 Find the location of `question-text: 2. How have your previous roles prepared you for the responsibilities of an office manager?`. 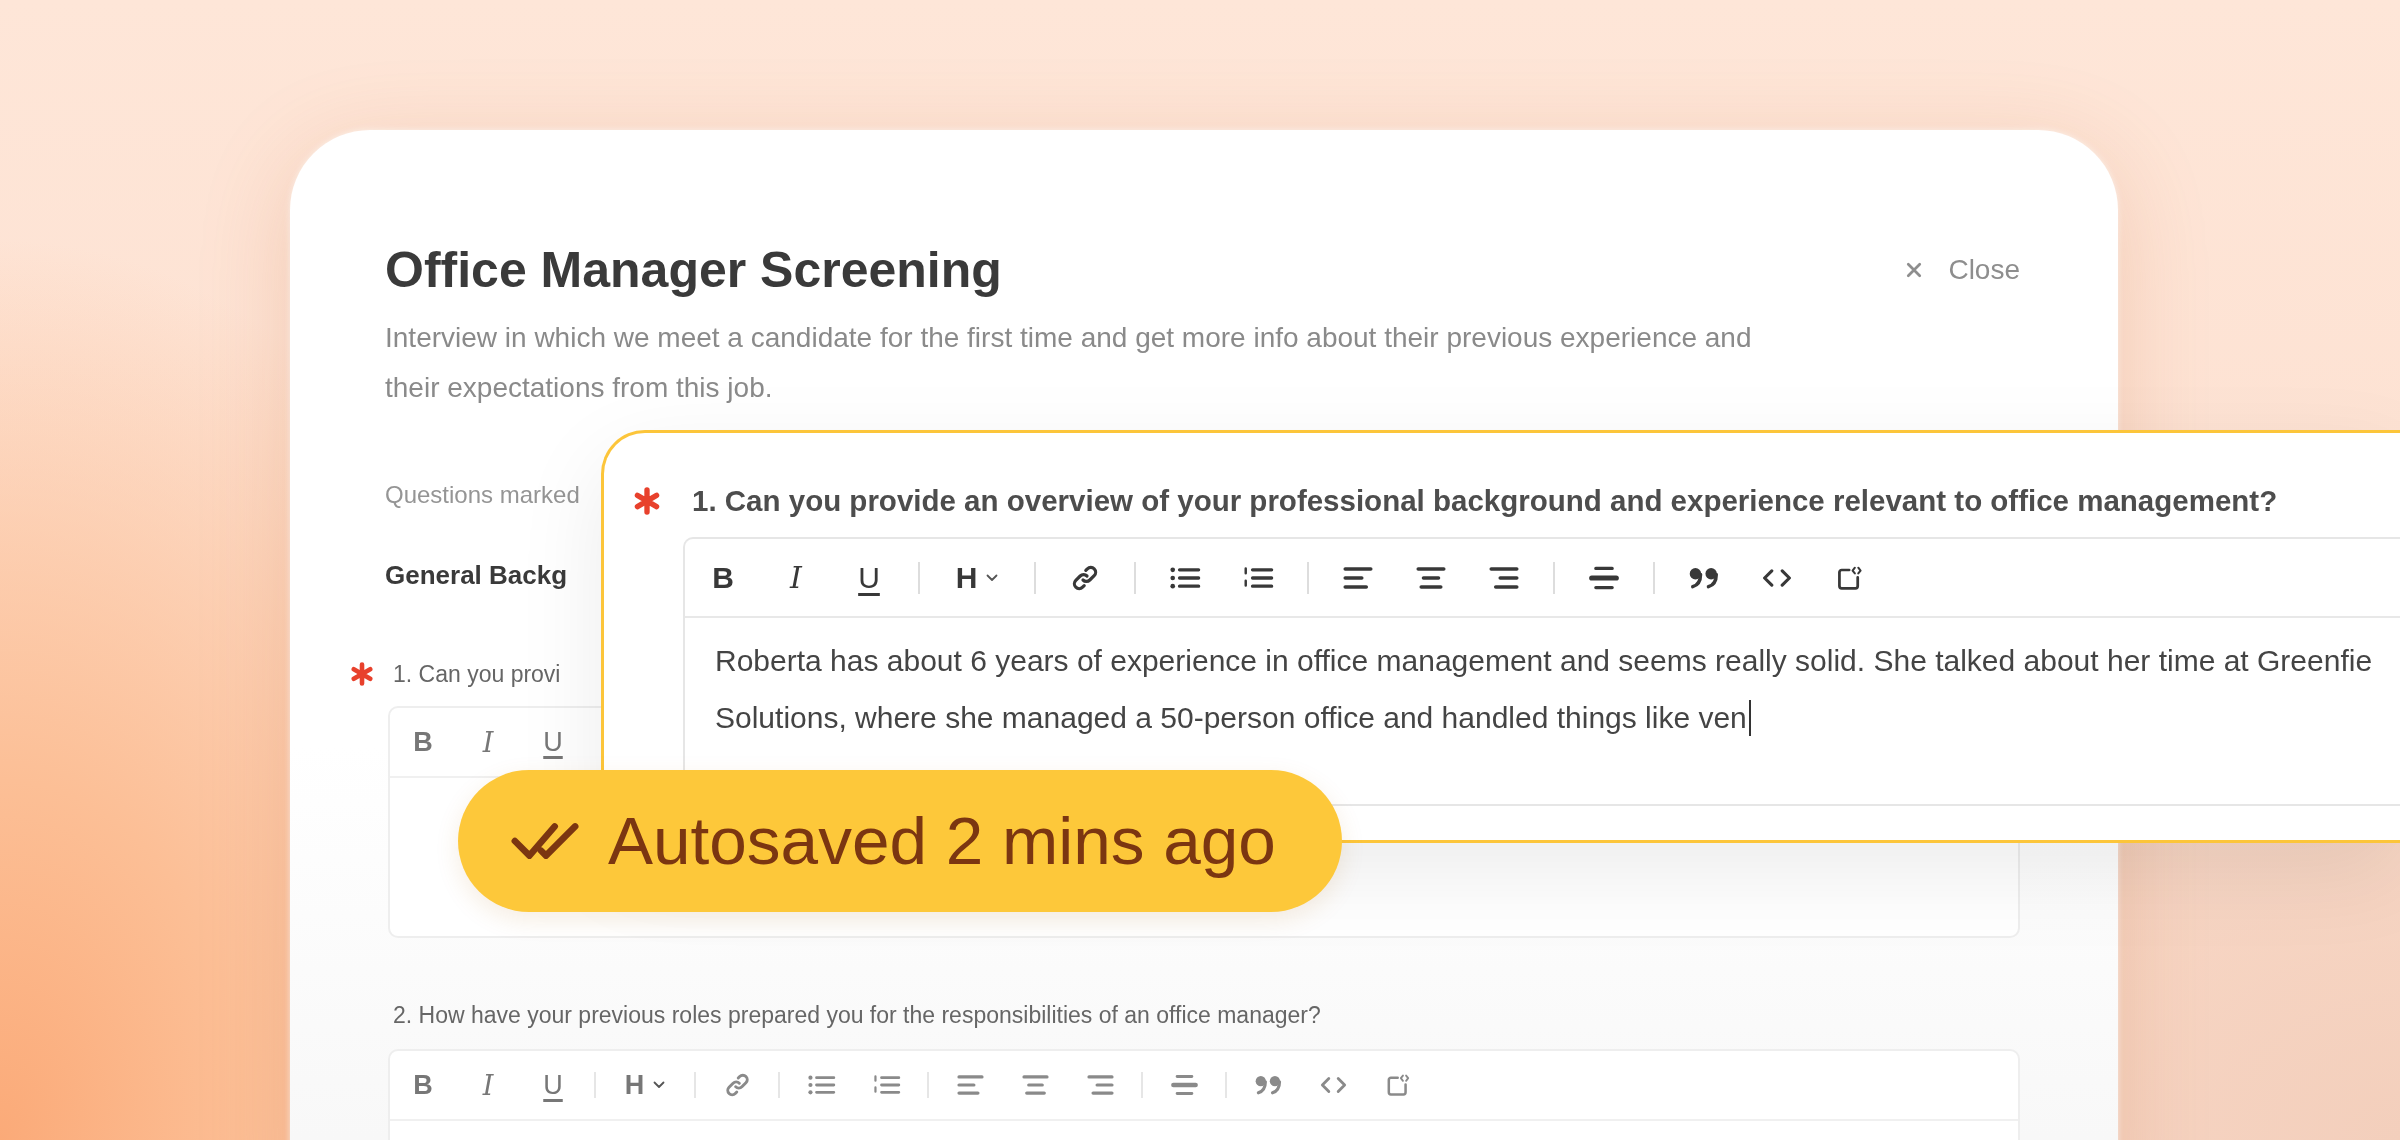

question-text: 2. How have your previous roles prepared you for the responsibilities of an office manager? is located at coordinates (857, 1015).